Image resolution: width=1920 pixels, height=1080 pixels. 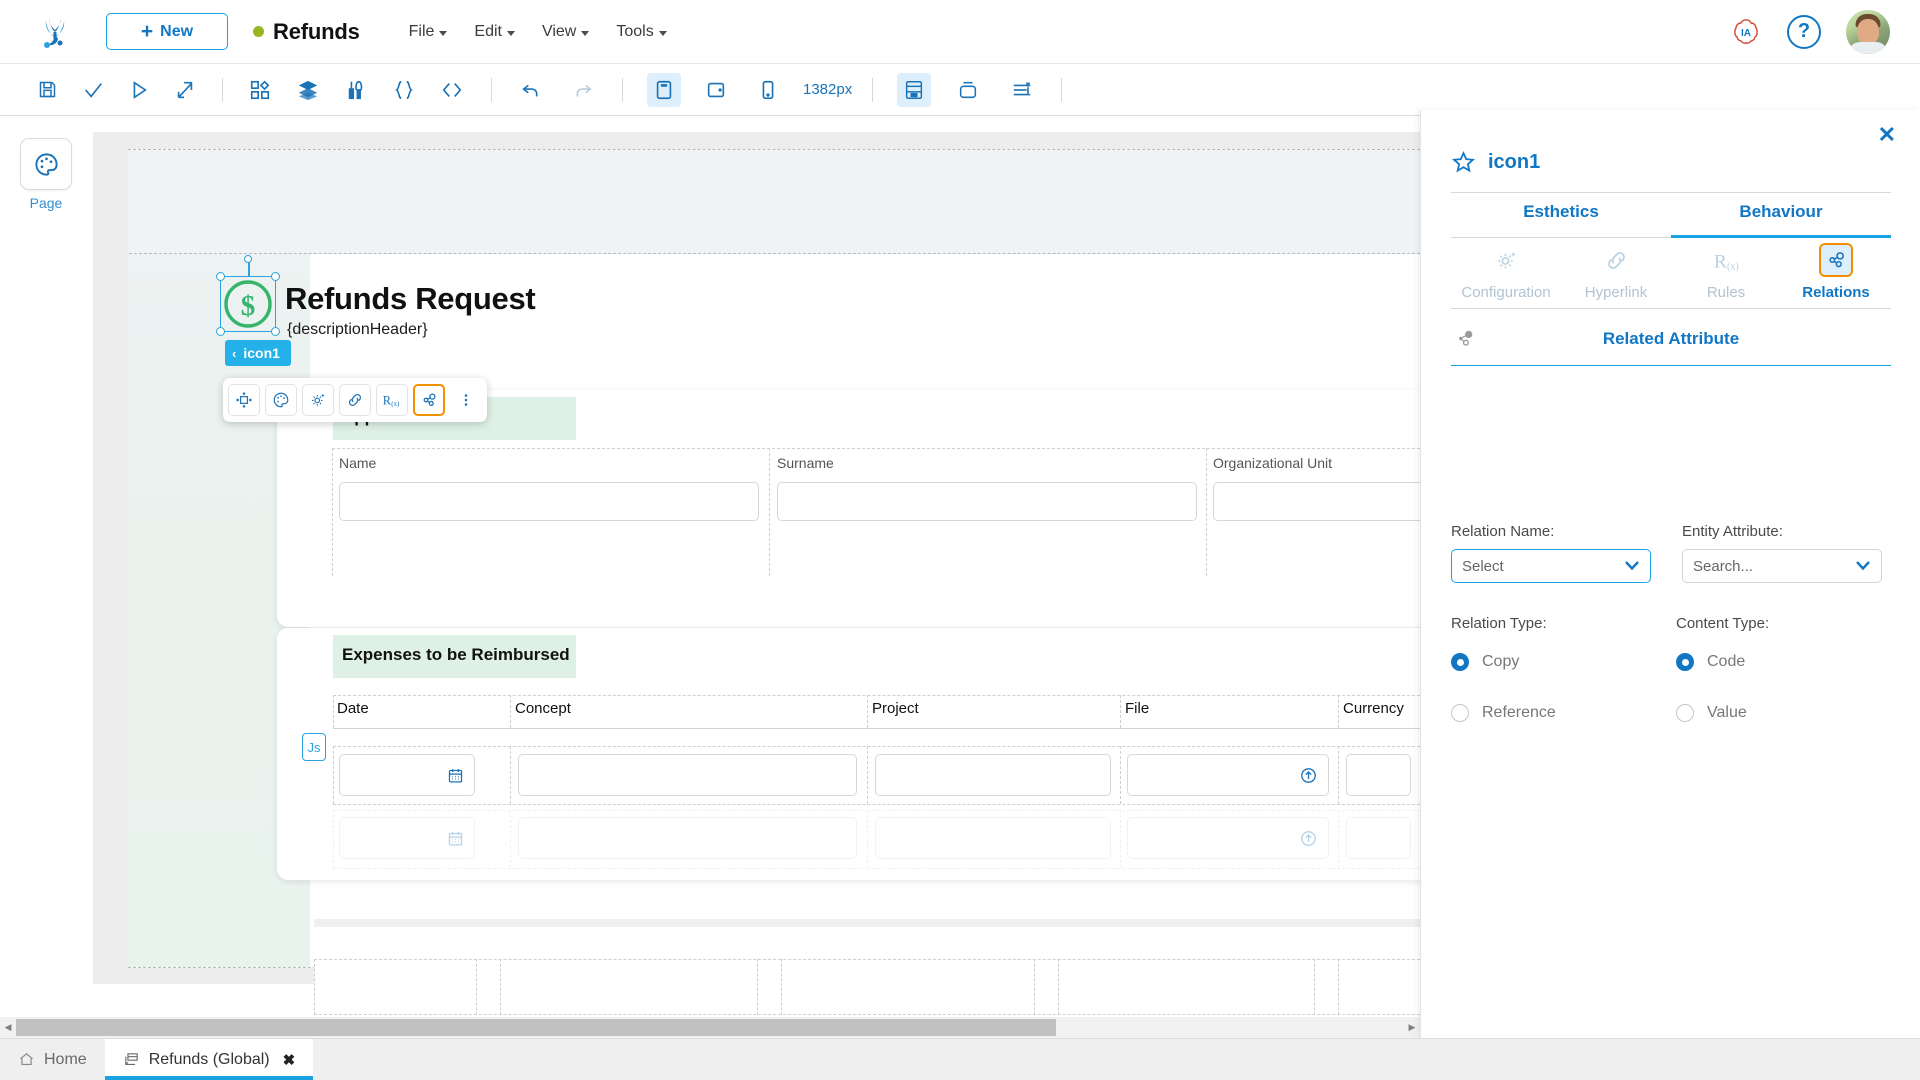 What do you see at coordinates (275, 331) in the screenshot?
I see `resize-handle-br` at bounding box center [275, 331].